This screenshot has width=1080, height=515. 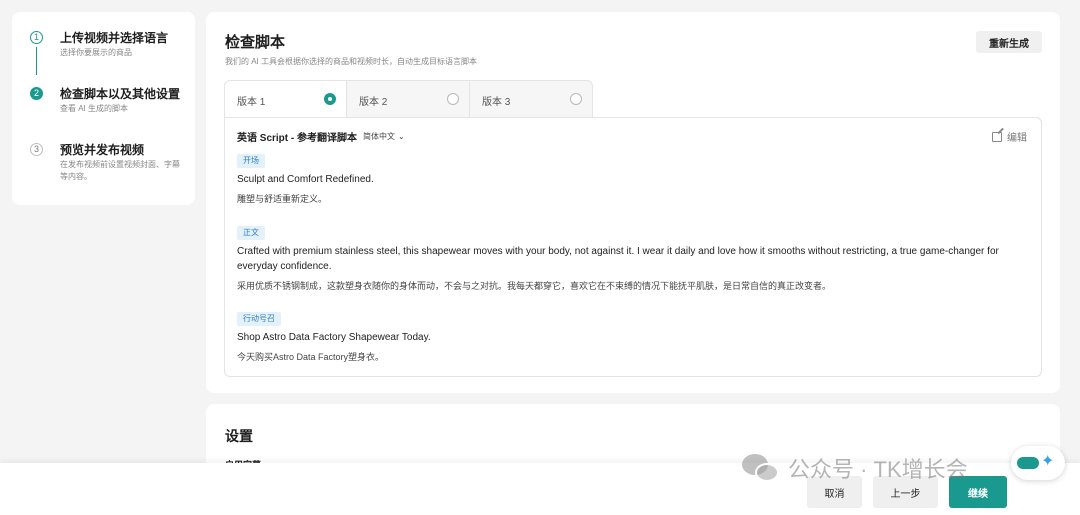 What do you see at coordinates (255, 42) in the screenshot?
I see `page-title: 检查脚本` at bounding box center [255, 42].